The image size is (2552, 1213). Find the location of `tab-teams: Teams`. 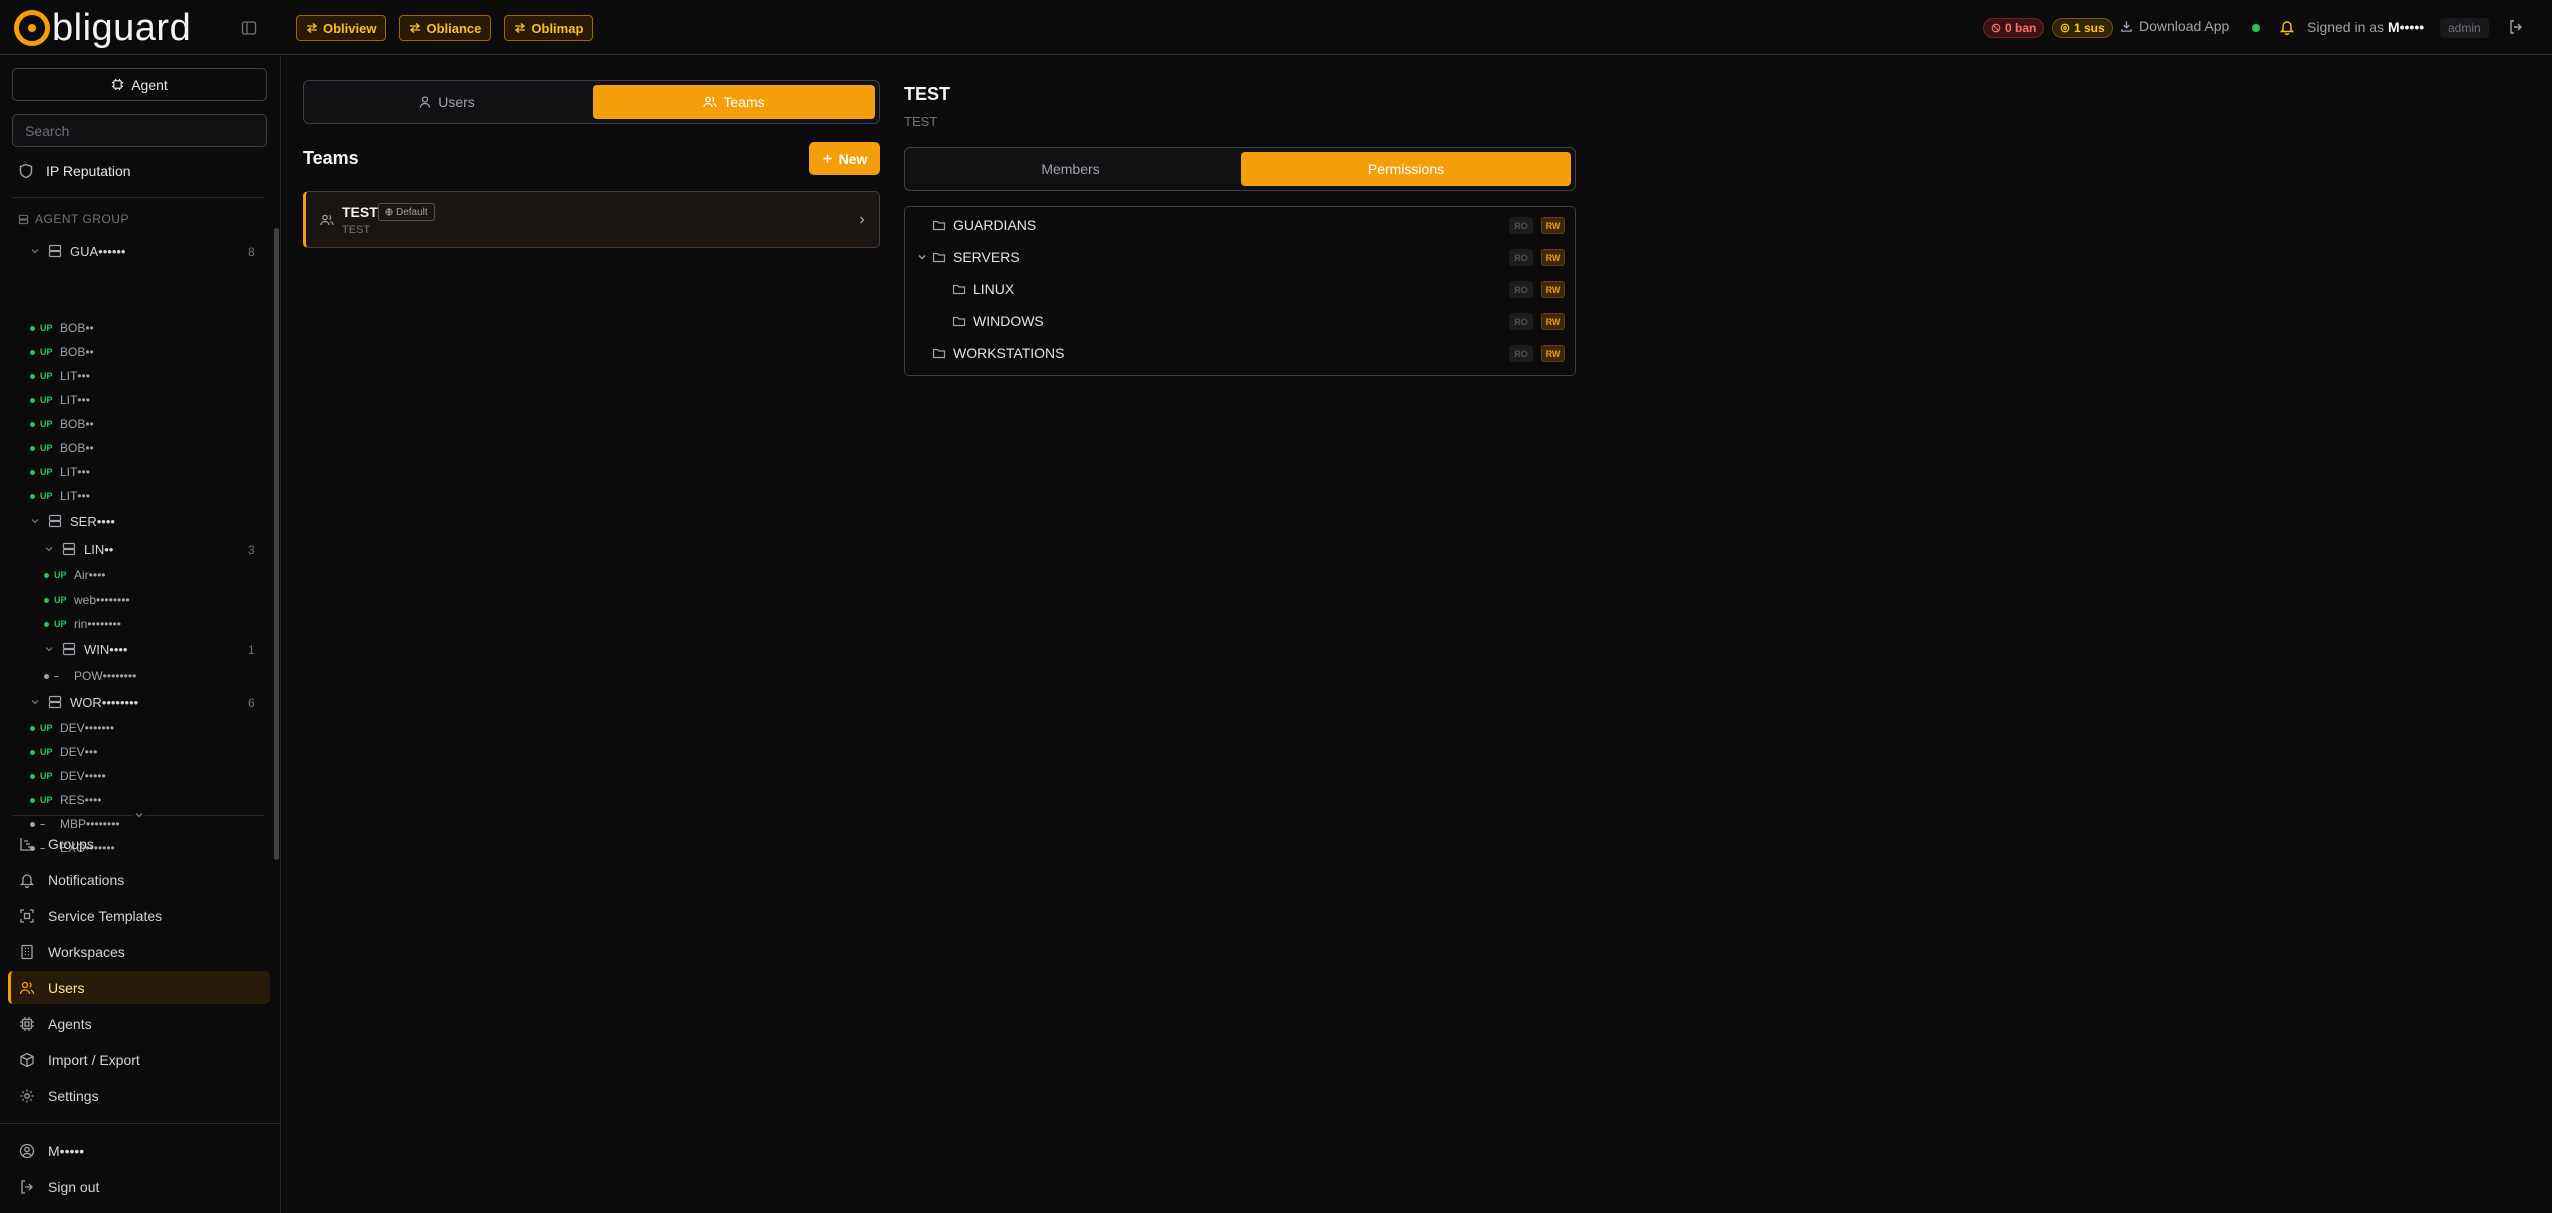

tab-teams: Teams is located at coordinates (734, 102).